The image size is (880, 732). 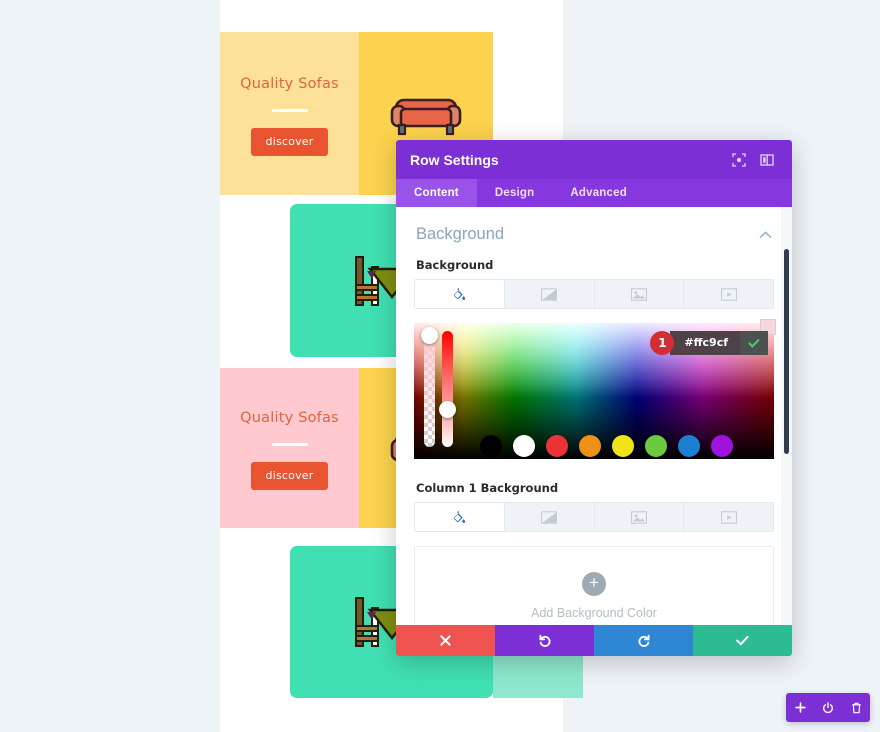 I want to click on swatch-blue, so click(x=689, y=446).